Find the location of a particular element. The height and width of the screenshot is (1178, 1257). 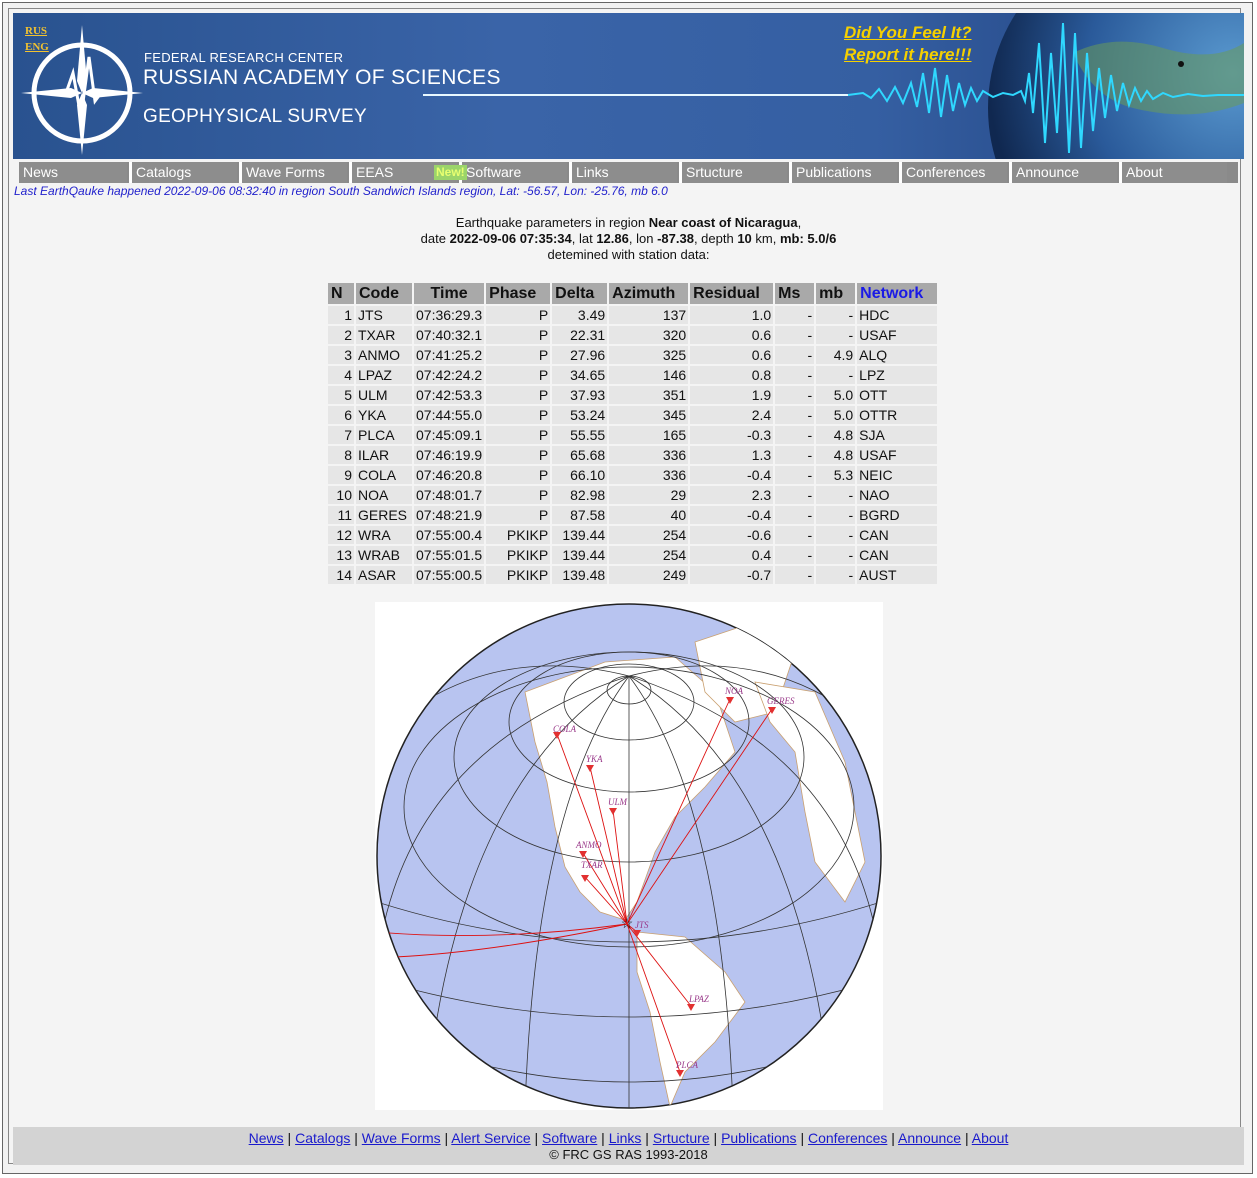

nav-catalogs: Catalogs is located at coordinates (183, 172).